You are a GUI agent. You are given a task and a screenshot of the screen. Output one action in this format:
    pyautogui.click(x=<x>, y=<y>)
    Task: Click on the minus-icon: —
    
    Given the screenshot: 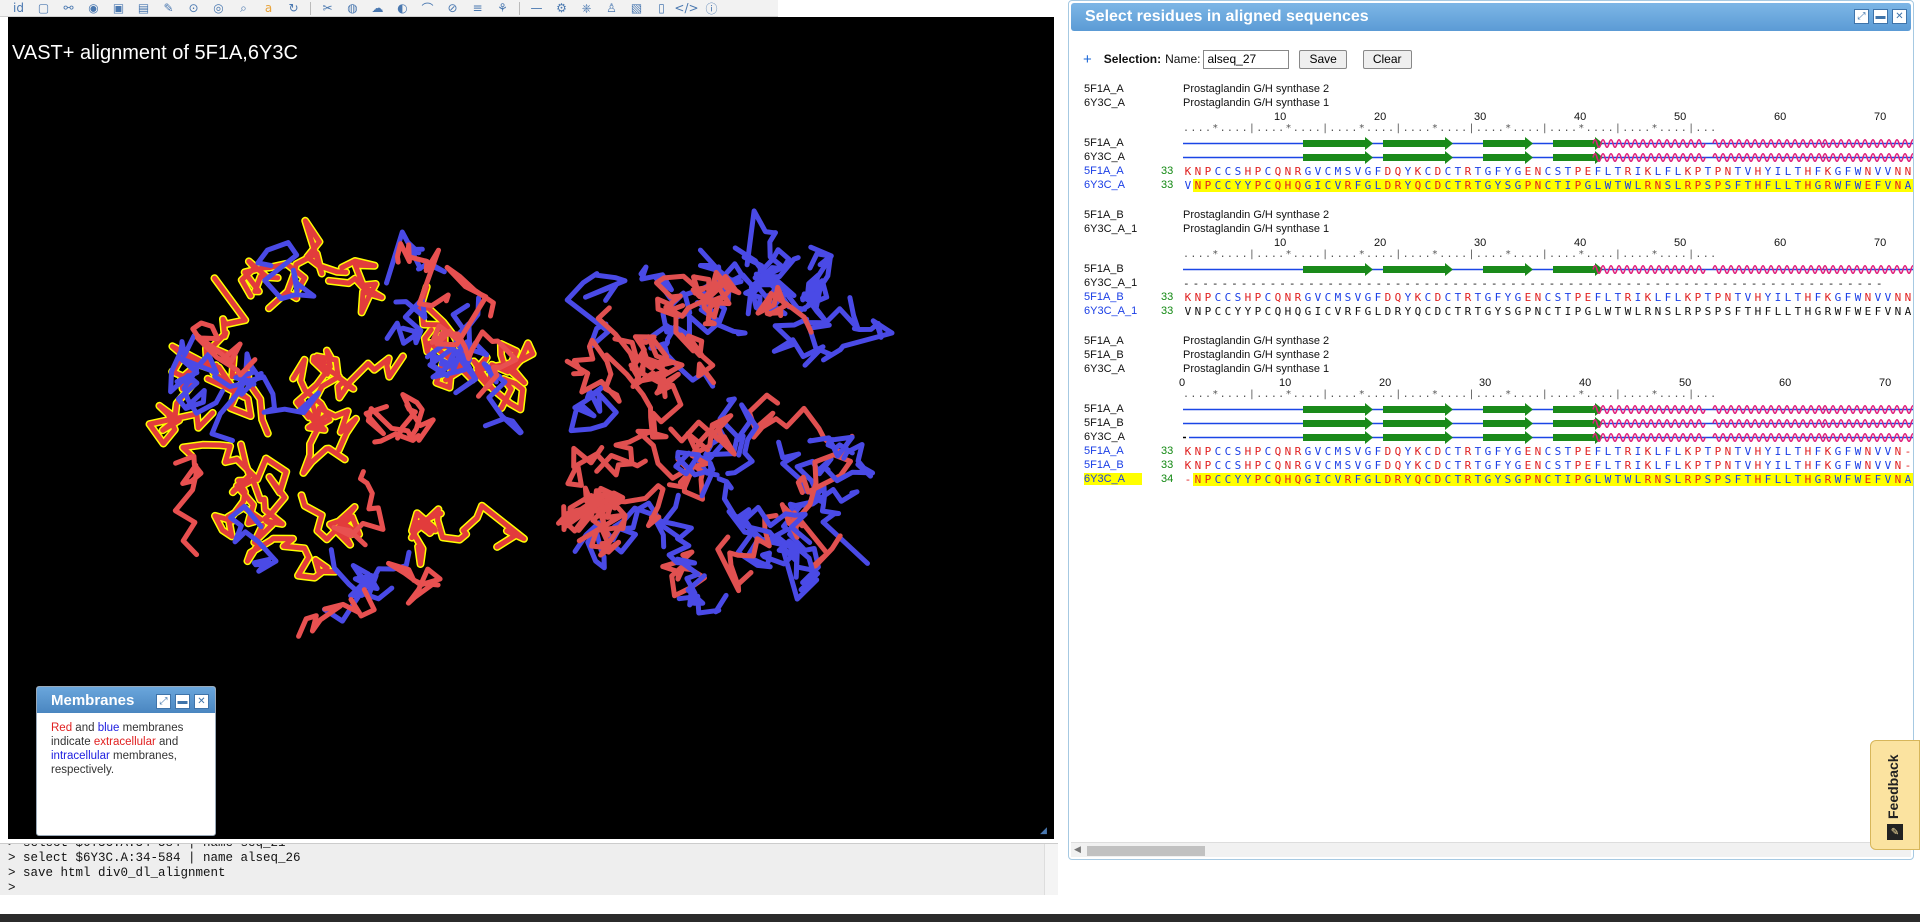 What is the action you would take?
    pyautogui.click(x=536, y=8)
    